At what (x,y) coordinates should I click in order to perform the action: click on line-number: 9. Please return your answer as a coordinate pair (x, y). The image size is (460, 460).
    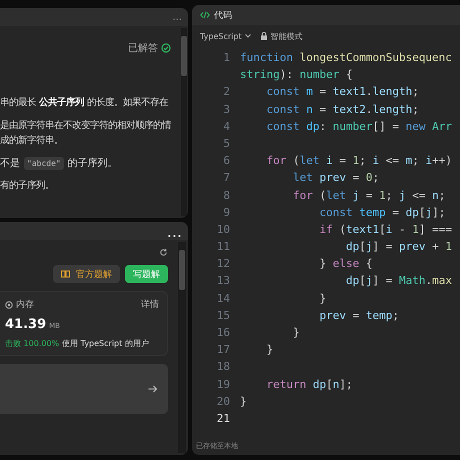
    Looking at the image, I should click on (226, 212).